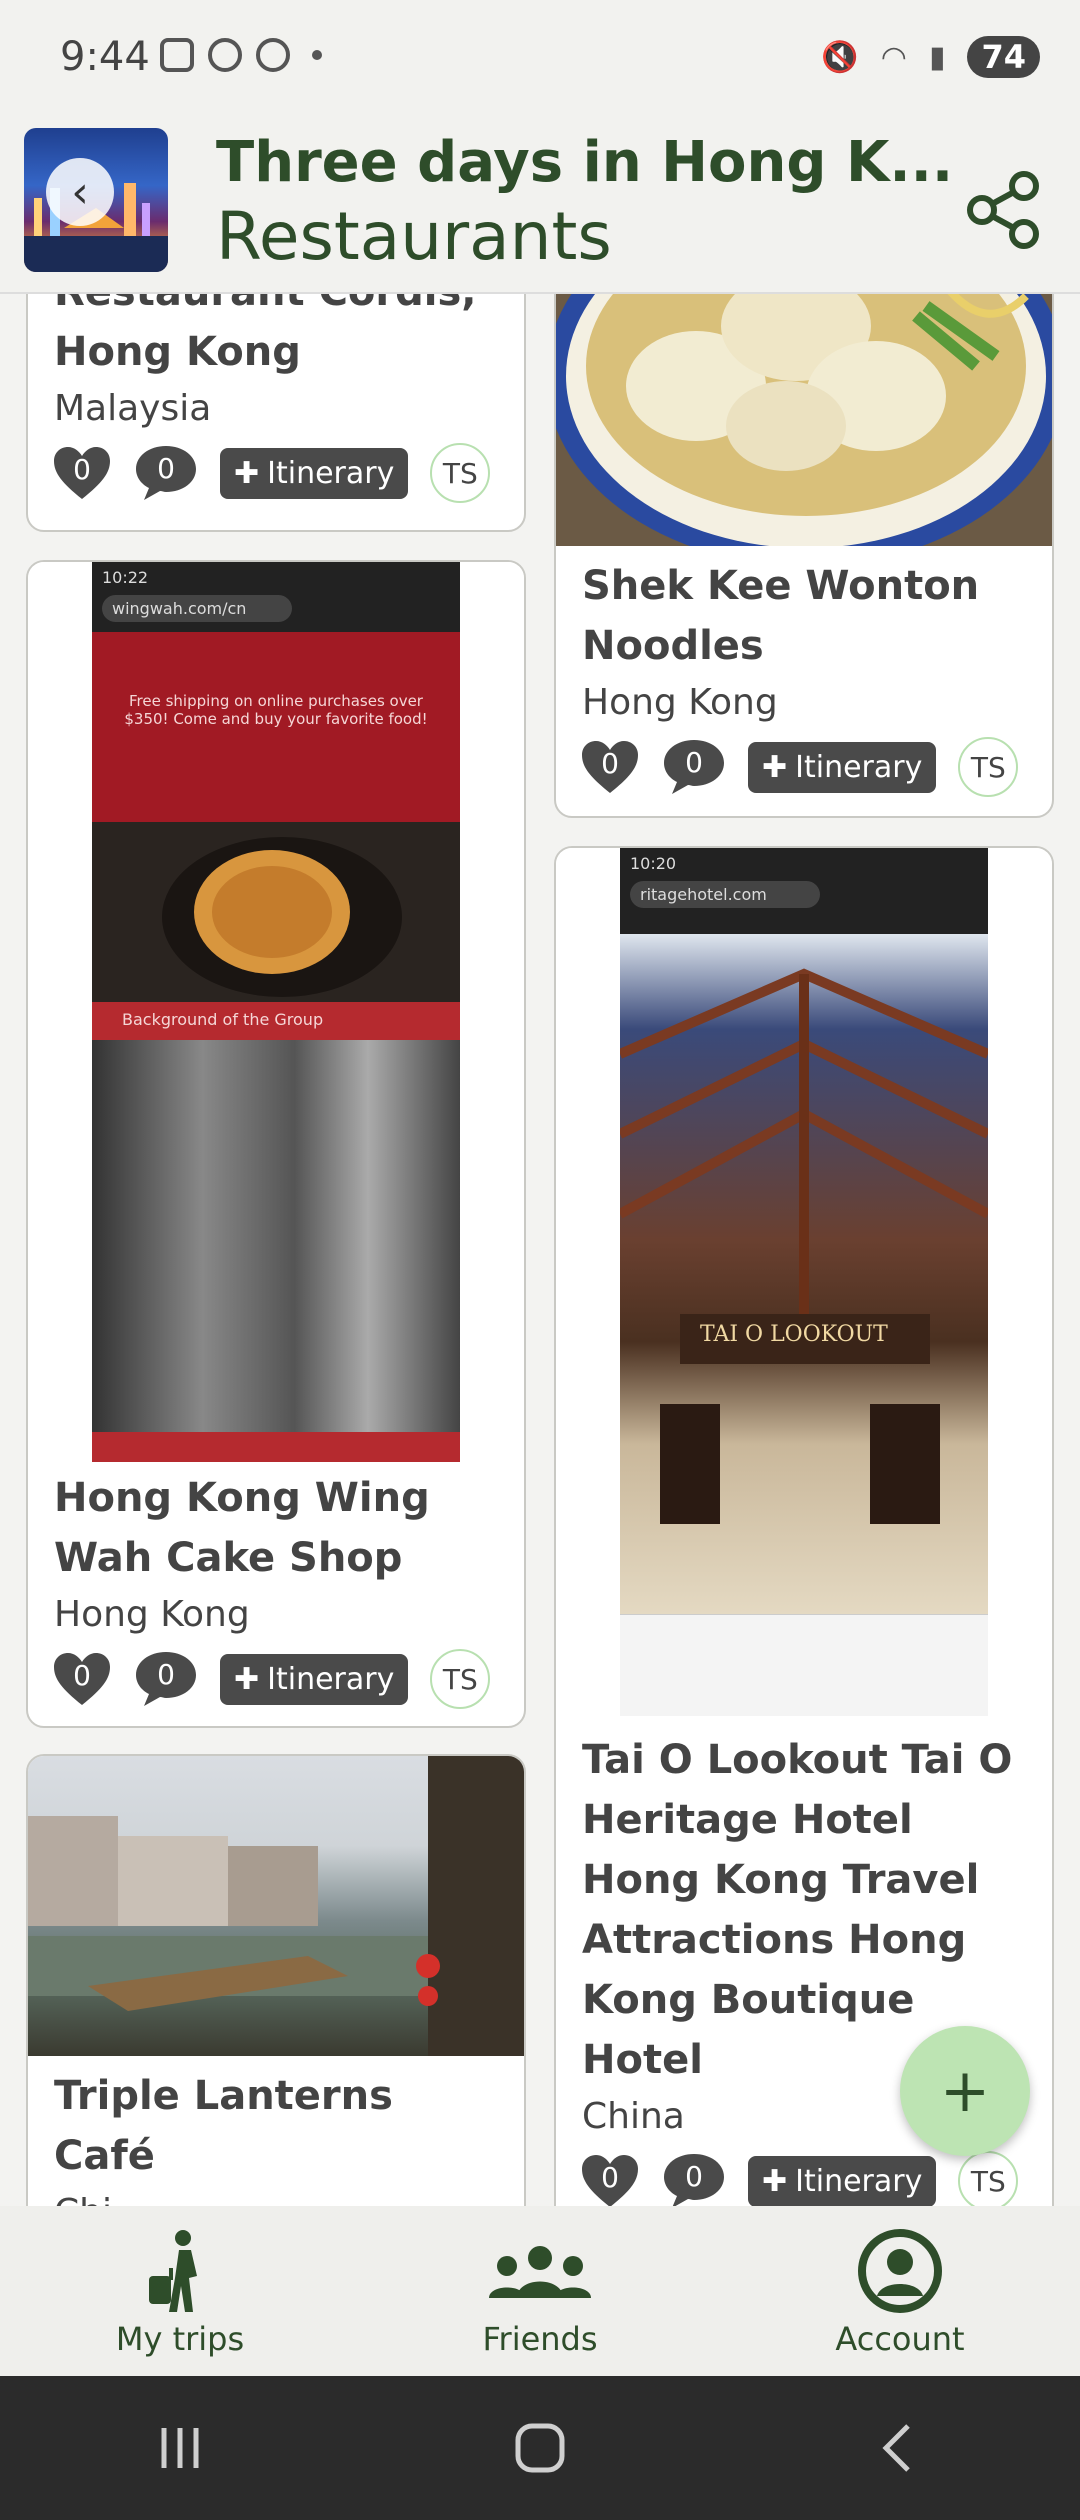 The height and width of the screenshot is (2520, 1080). What do you see at coordinates (893, 57) in the screenshot?
I see `wifi-icon: ◠` at bounding box center [893, 57].